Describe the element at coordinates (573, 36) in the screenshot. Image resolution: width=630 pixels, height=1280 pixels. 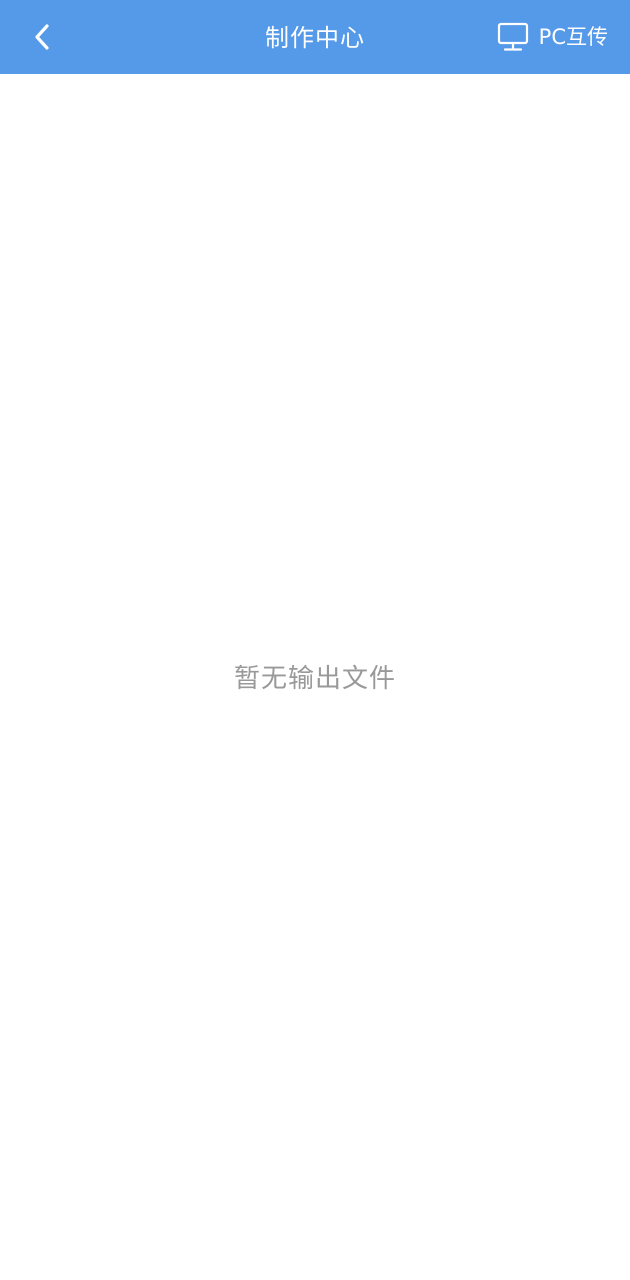
I see `pc-transfer-label: PC互传` at that location.